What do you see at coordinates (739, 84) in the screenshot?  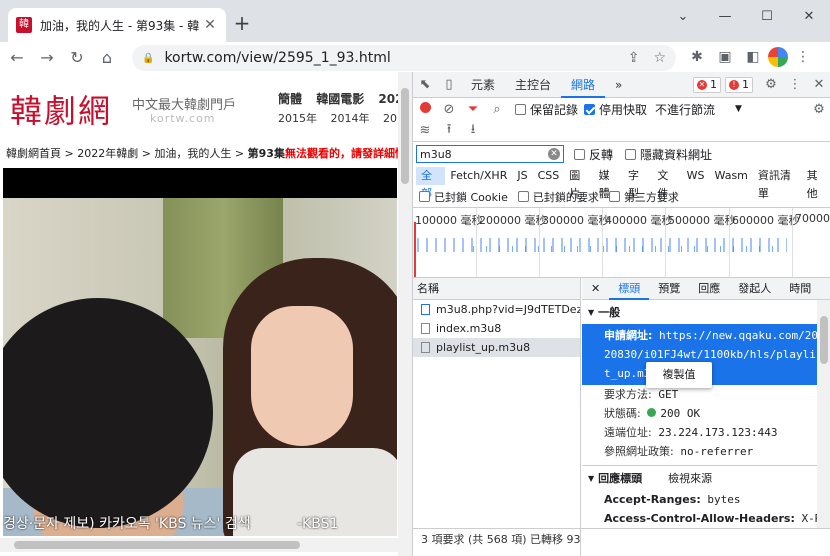 I see `warning-count-badge: ! 1` at bounding box center [739, 84].